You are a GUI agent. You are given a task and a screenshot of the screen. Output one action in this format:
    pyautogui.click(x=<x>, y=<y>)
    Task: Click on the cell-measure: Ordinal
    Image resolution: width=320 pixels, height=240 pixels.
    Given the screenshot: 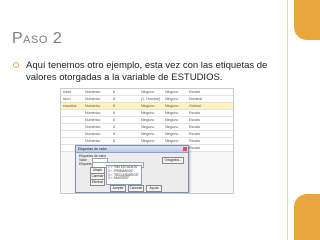 What is the action you would take?
    pyautogui.click(x=195, y=106)
    